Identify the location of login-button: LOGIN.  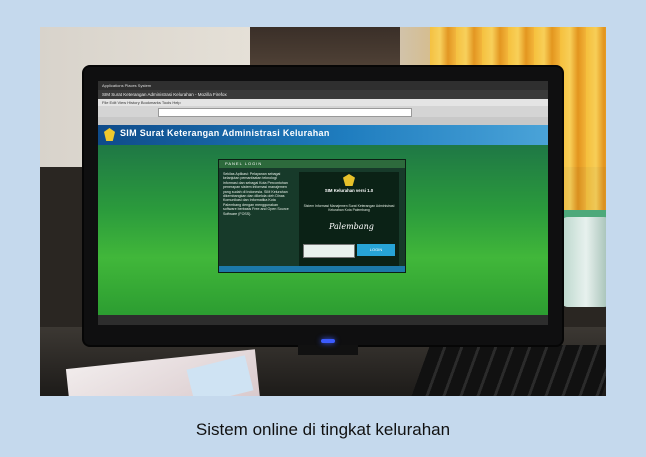
(376, 250).